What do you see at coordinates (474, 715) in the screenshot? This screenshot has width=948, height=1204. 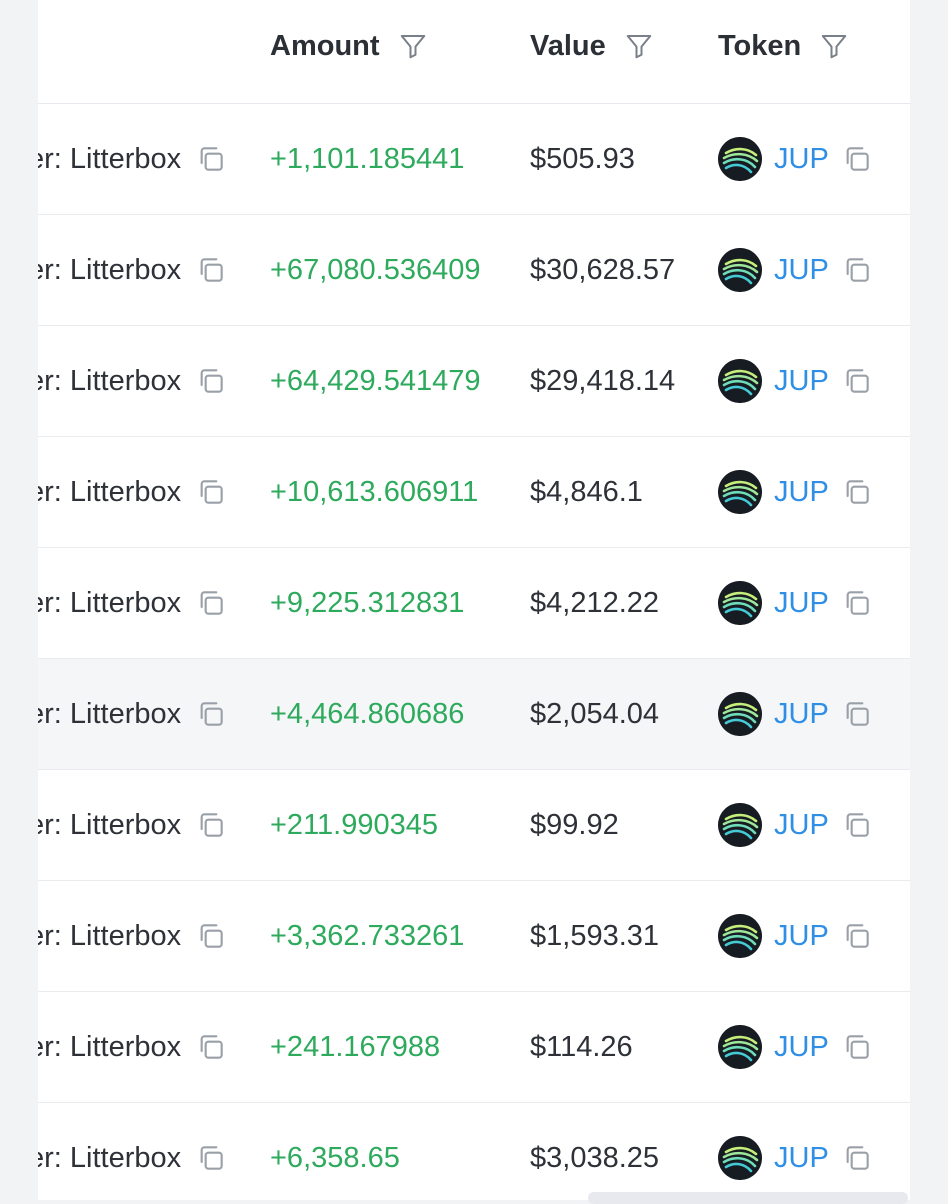 I see `table-row: er: Litterbox +4,464.860686 $2,054.04 JUP` at bounding box center [474, 715].